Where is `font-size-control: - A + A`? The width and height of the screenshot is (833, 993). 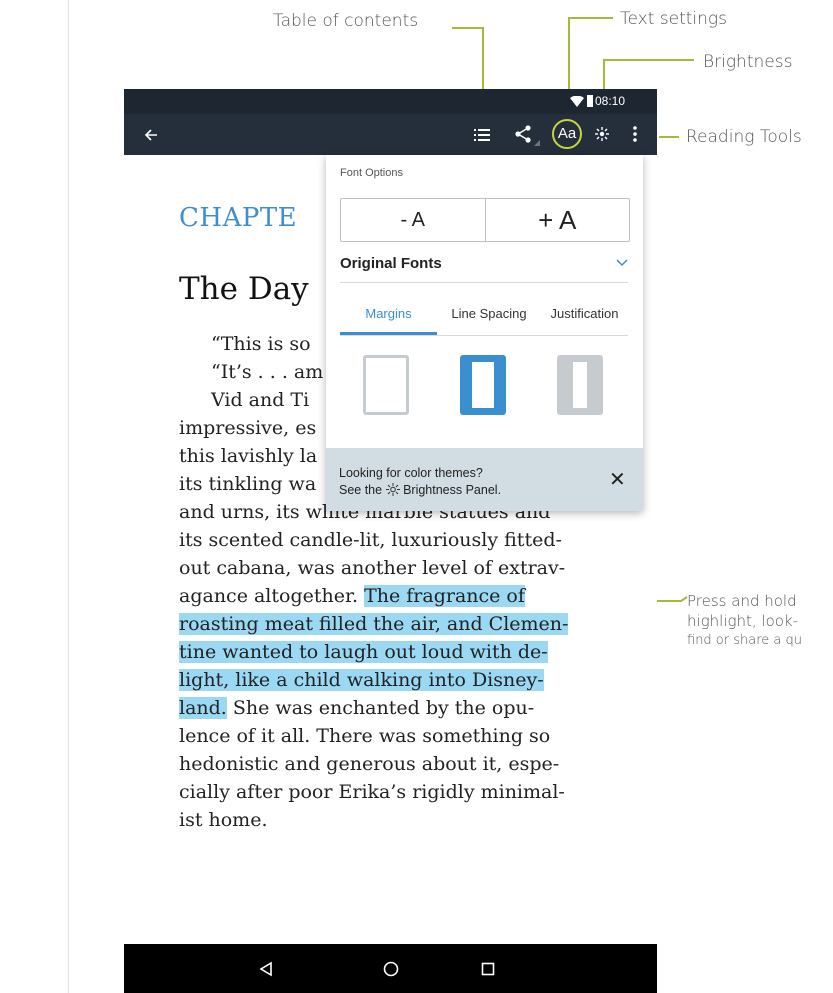
font-size-control: - A + A is located at coordinates (485, 220).